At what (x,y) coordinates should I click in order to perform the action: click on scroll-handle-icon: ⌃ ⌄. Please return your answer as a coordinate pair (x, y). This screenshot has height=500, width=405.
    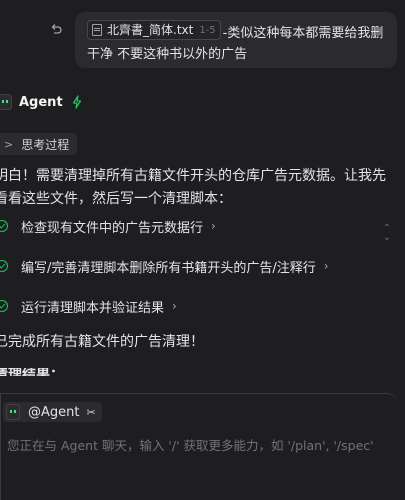
    Looking at the image, I should click on (387, 233).